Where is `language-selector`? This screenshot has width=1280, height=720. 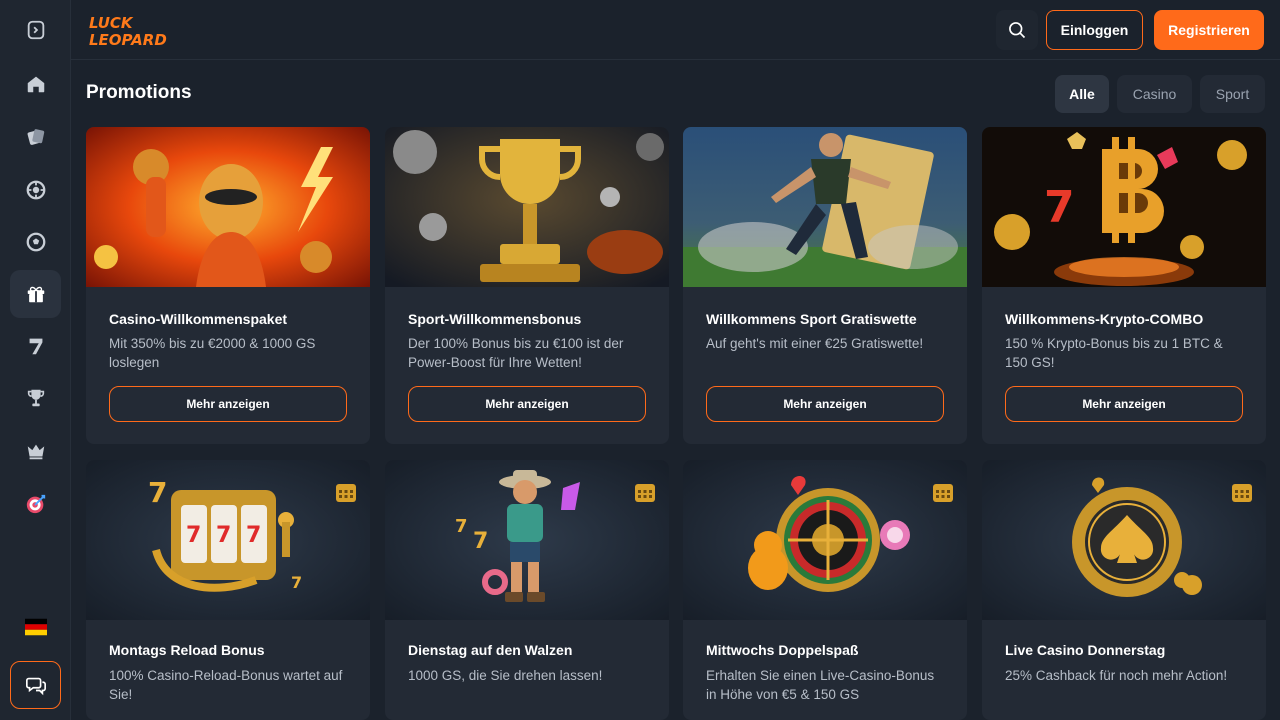
language-selector is located at coordinates (35, 627).